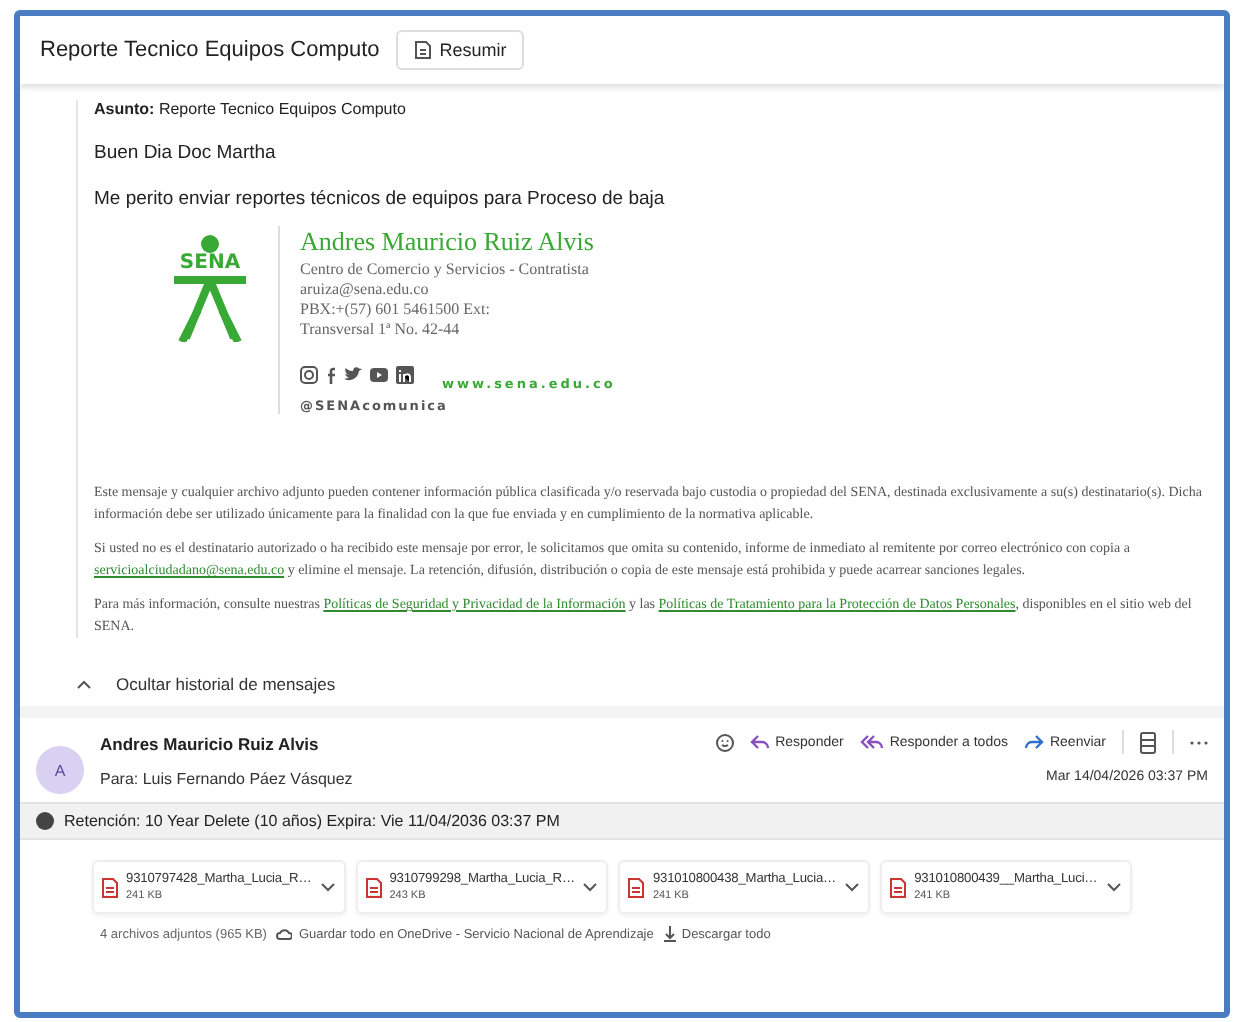 The height and width of the screenshot is (1022, 1242). Describe the element at coordinates (309, 374) in the screenshot. I see `instagram-icon` at that location.